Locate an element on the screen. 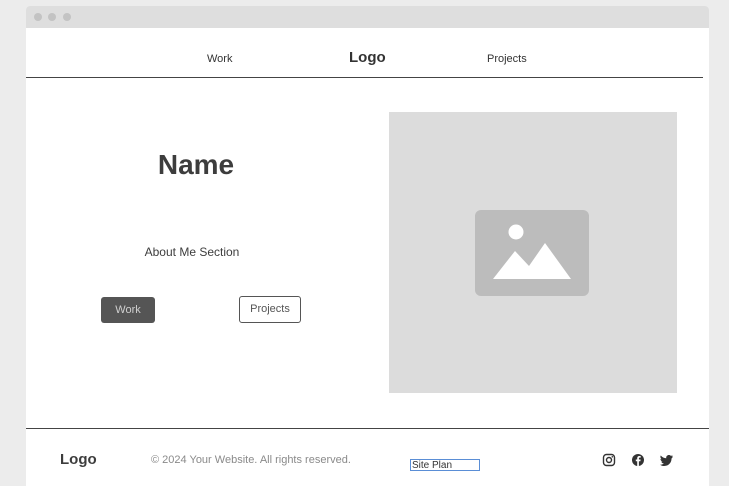  image-placeholder-icon is located at coordinates (532, 253).